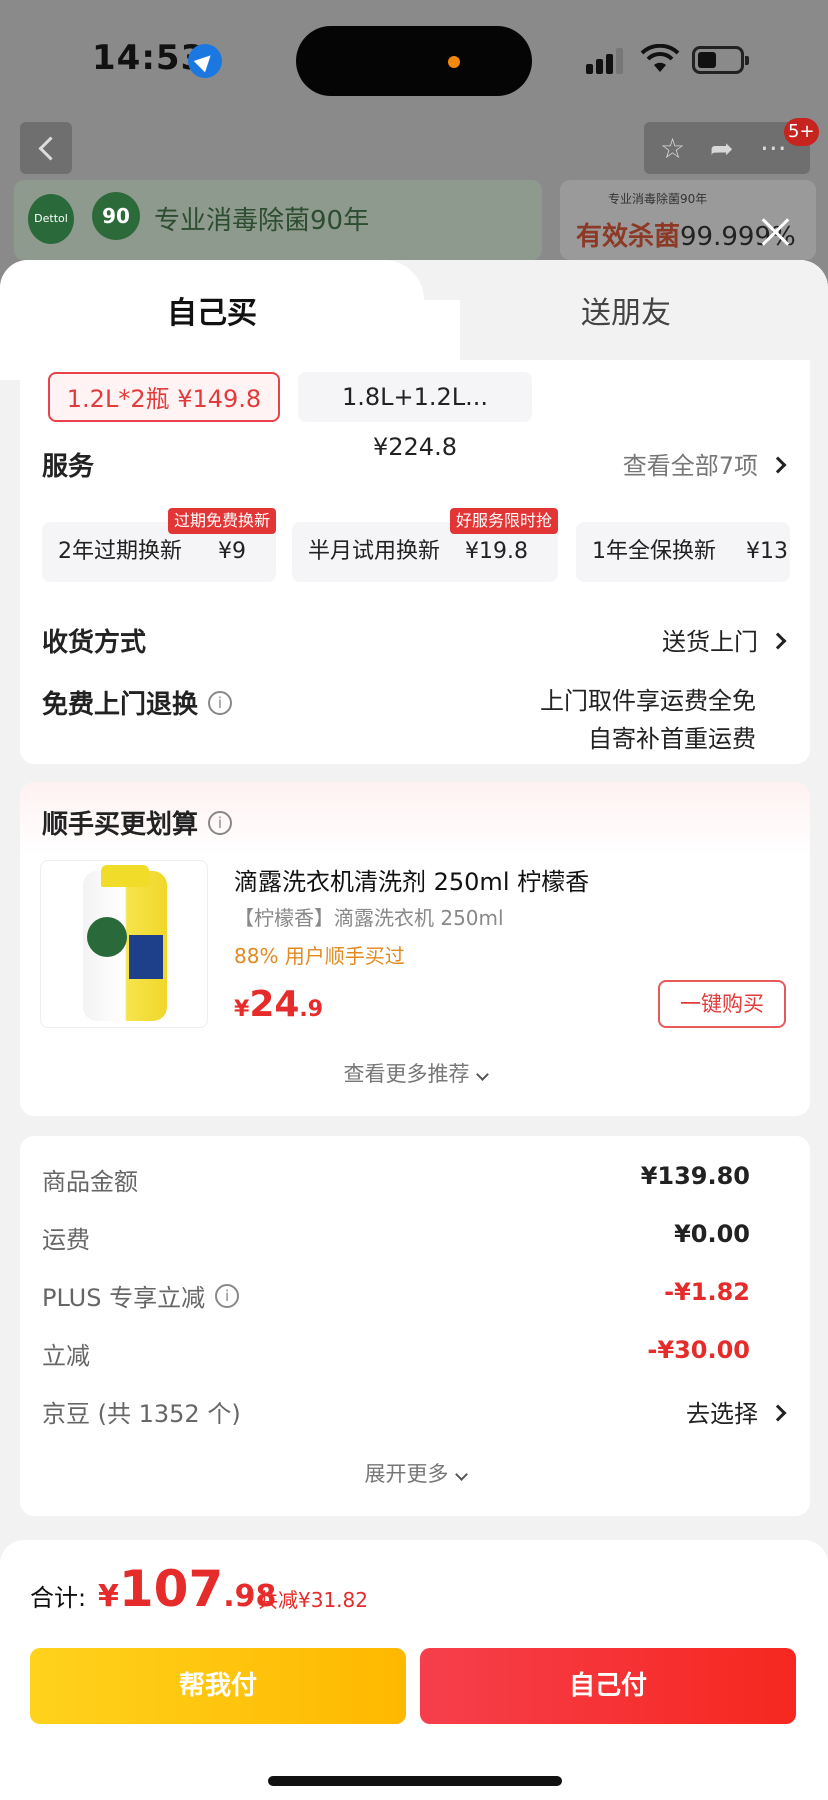 Image resolution: width=828 pixels, height=1800 pixels. I want to click on banner2-headline-text: 有效杀菌, so click(628, 237).